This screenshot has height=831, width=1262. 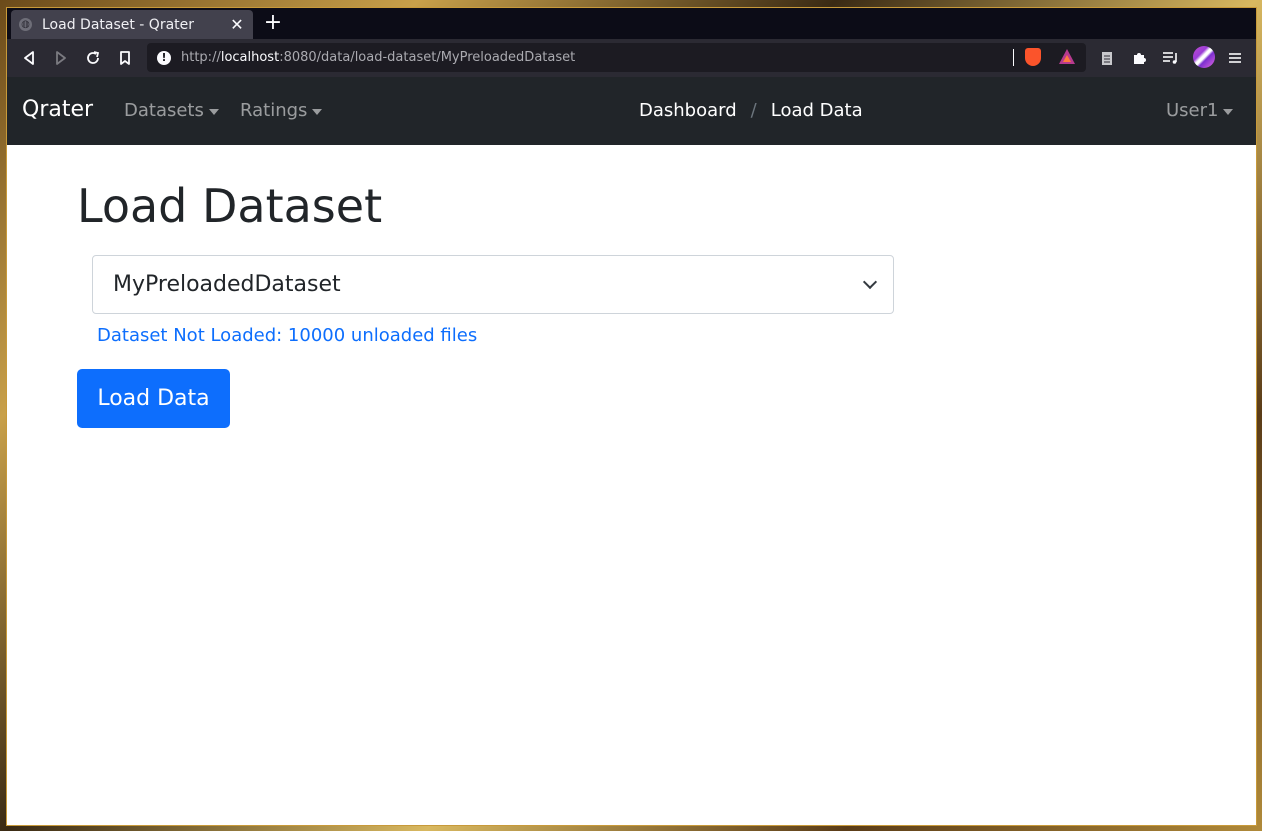 I want to click on url-scheme: http://, so click(x=201, y=57).